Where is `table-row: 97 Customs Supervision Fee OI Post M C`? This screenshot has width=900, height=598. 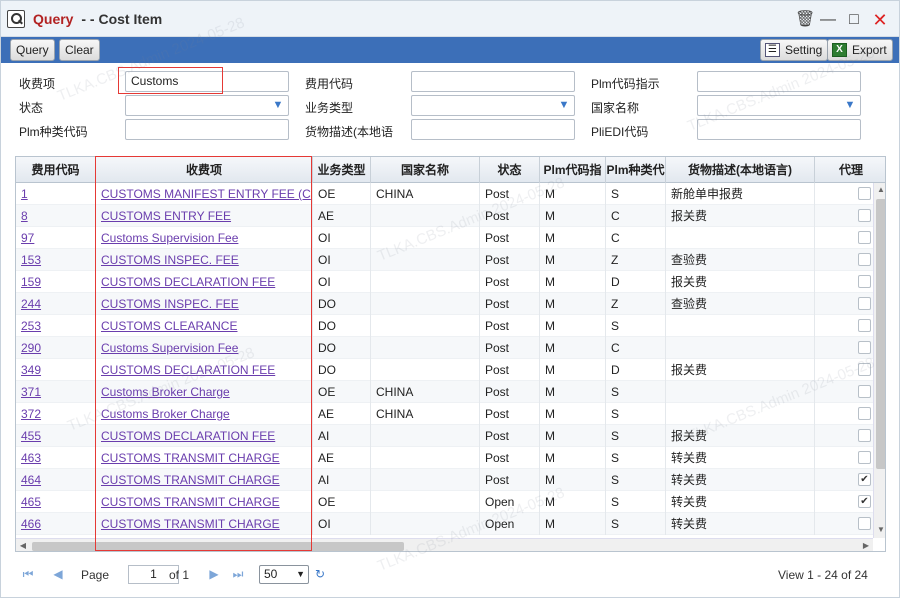
table-row: 97 Customs Supervision Fee OI Post M C is located at coordinates (444, 238).